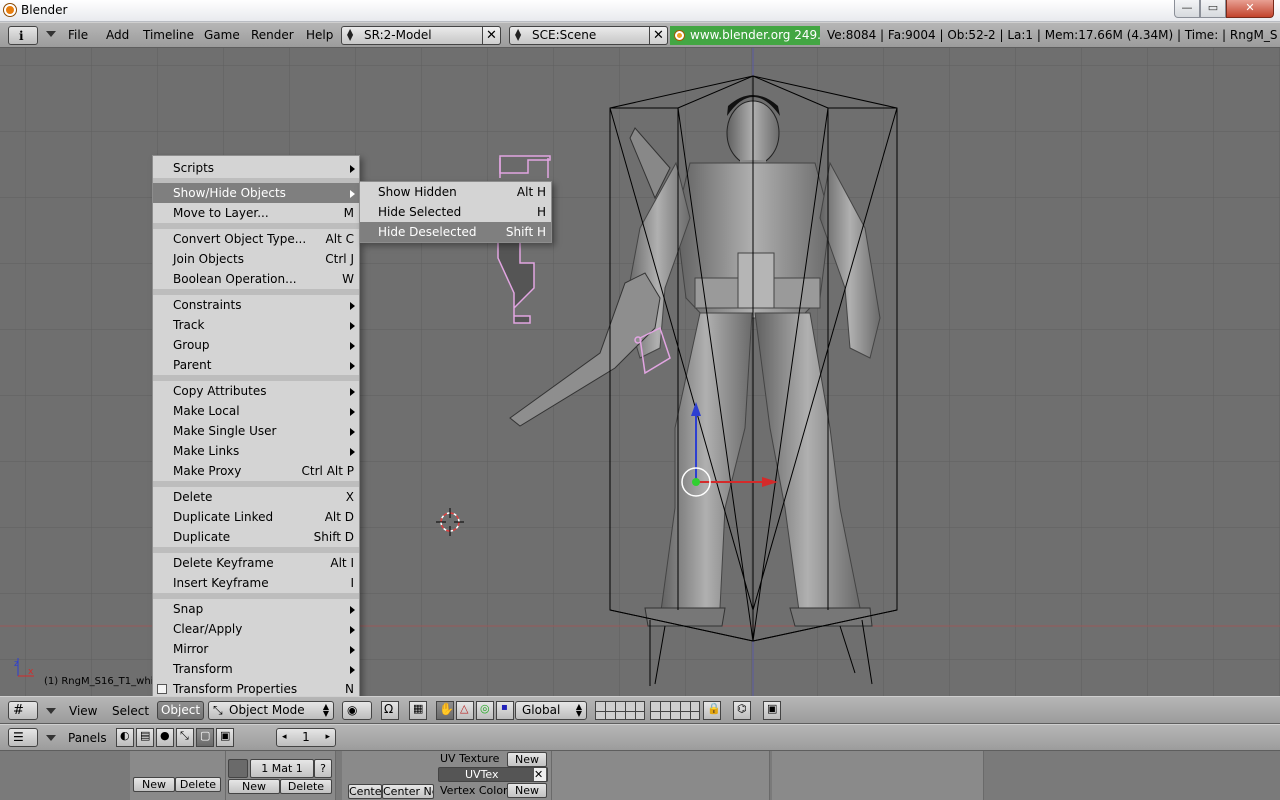 This screenshot has width=1280, height=800. I want to click on menu-timeline: Timeline, so click(168, 35).